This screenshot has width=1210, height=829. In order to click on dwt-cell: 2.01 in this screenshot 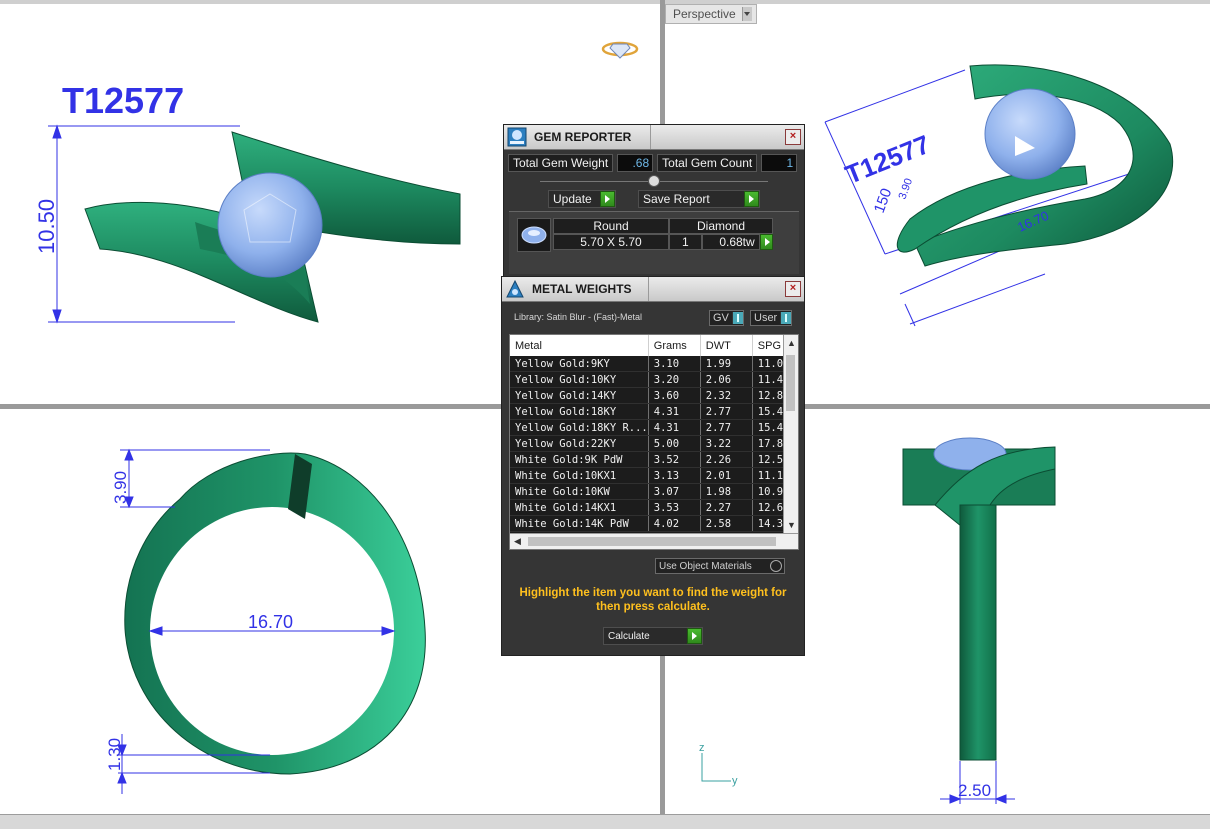, I will do `click(726, 475)`.